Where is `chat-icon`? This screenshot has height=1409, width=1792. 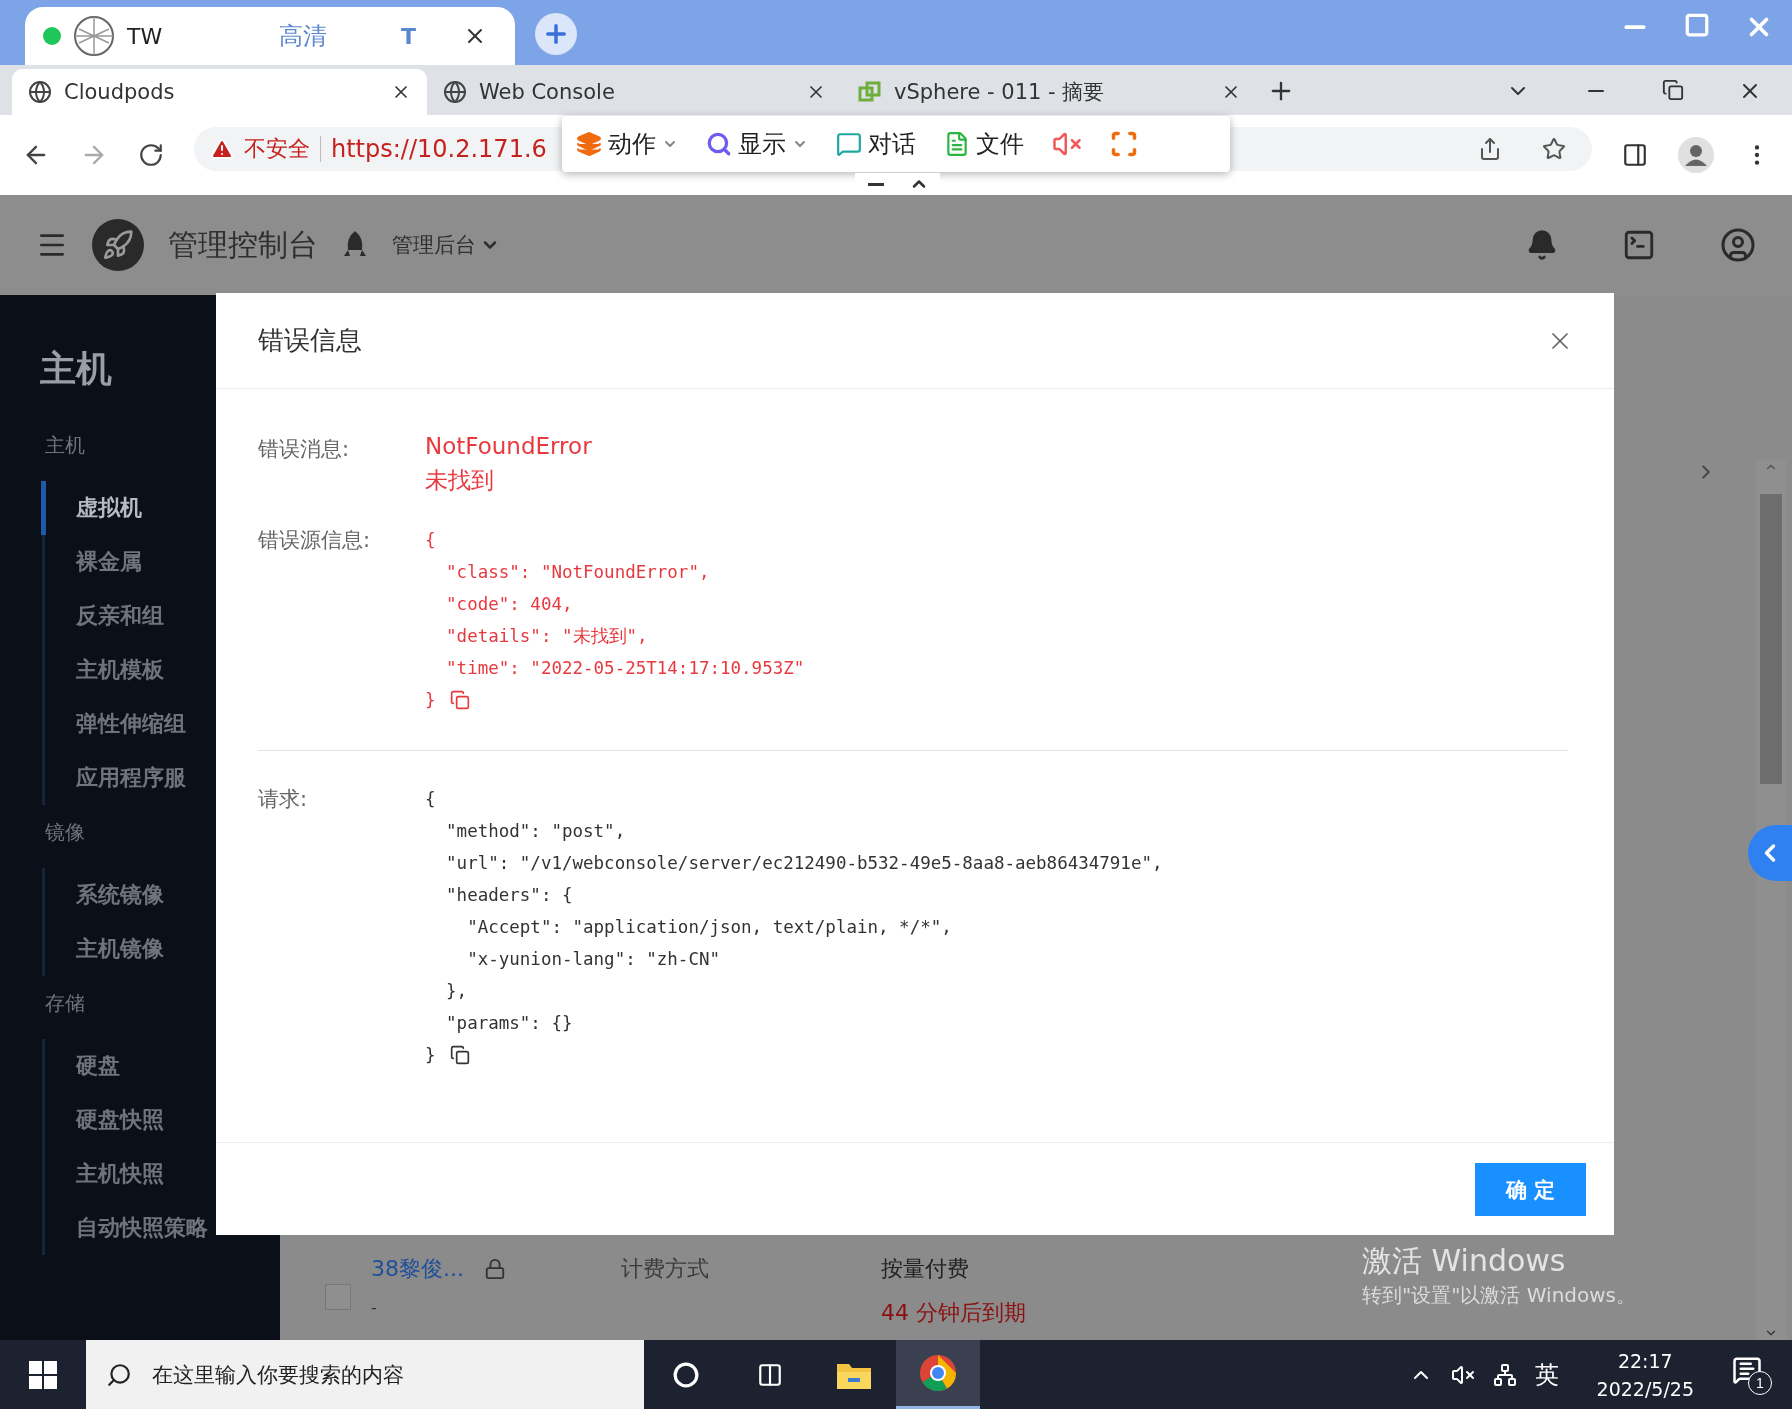 chat-icon is located at coordinates (849, 144).